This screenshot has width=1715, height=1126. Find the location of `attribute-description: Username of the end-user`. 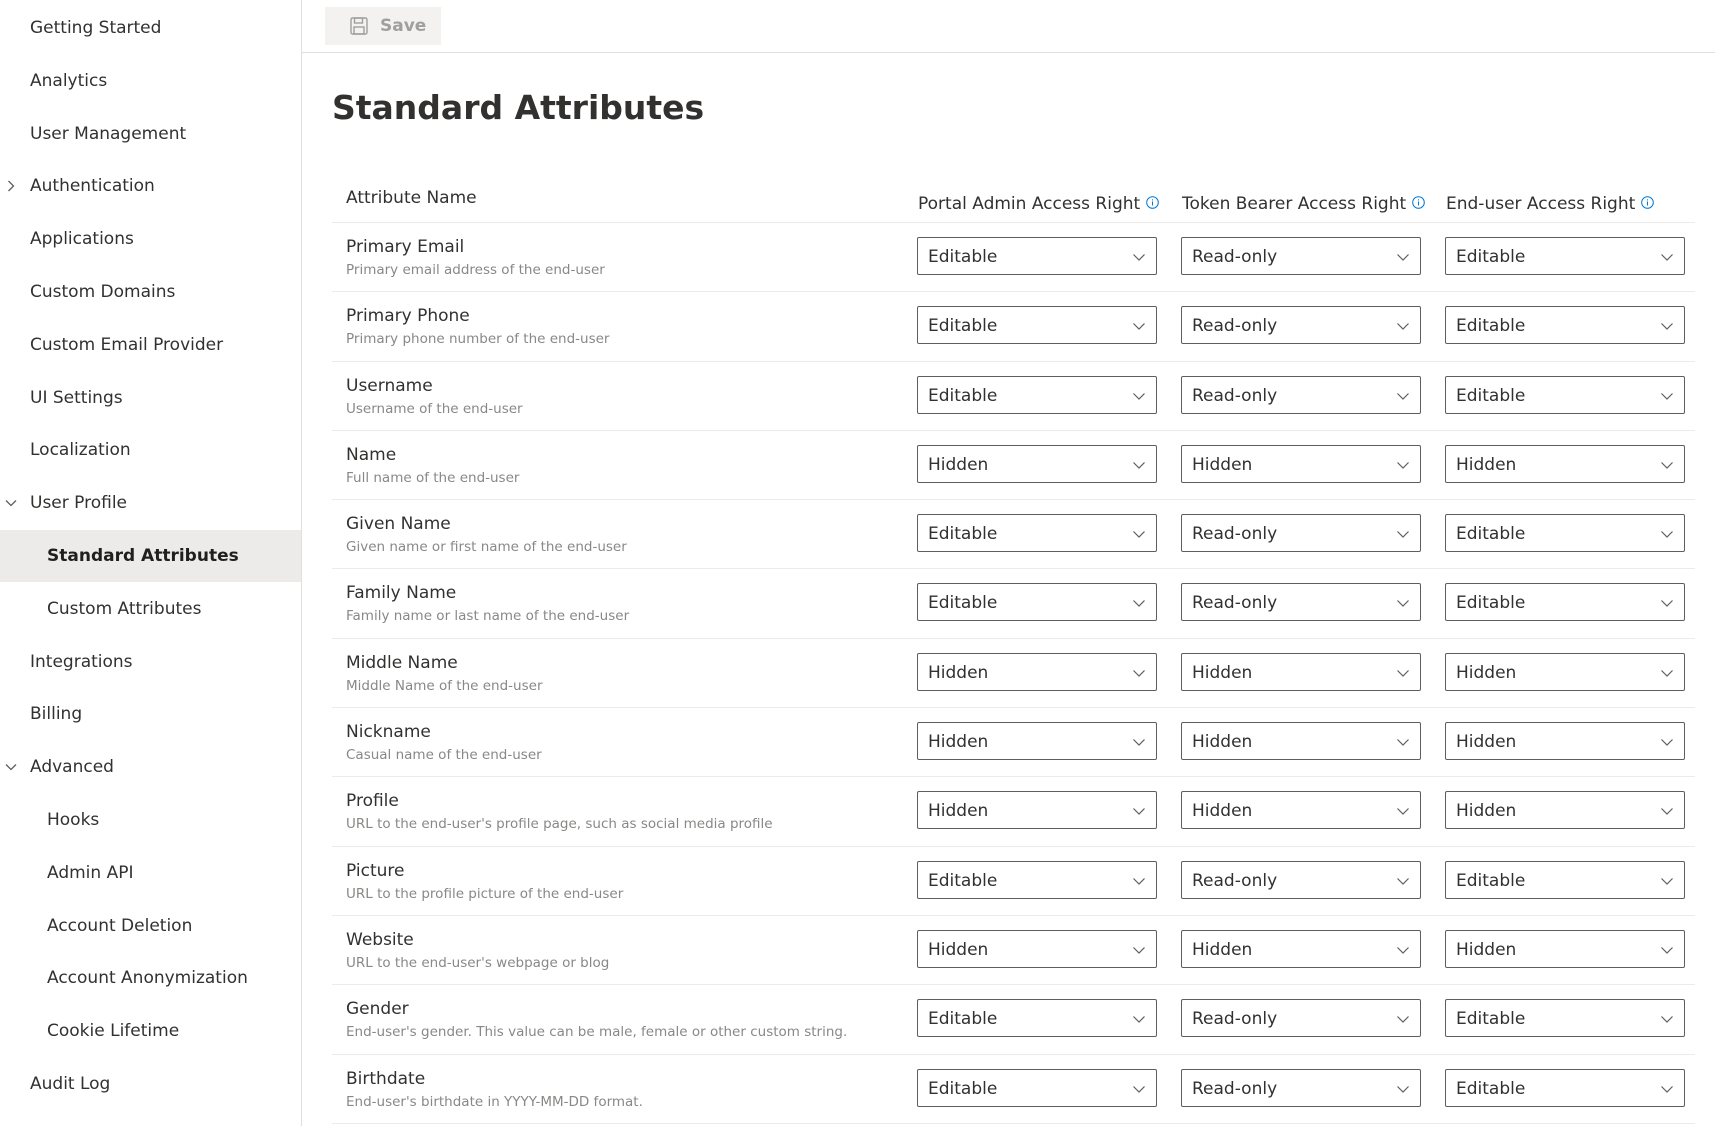

attribute-description: Username of the end-user is located at coordinates (434, 408).